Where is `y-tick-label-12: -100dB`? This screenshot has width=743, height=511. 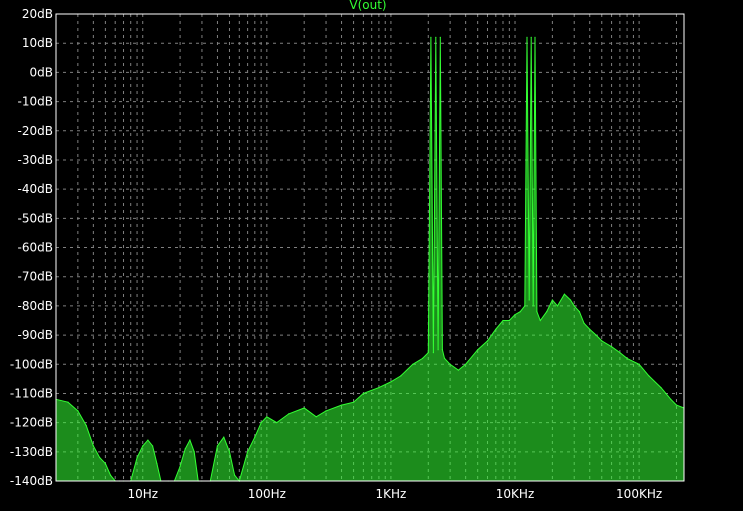
y-tick-label-12: -100dB is located at coordinates (31, 364).